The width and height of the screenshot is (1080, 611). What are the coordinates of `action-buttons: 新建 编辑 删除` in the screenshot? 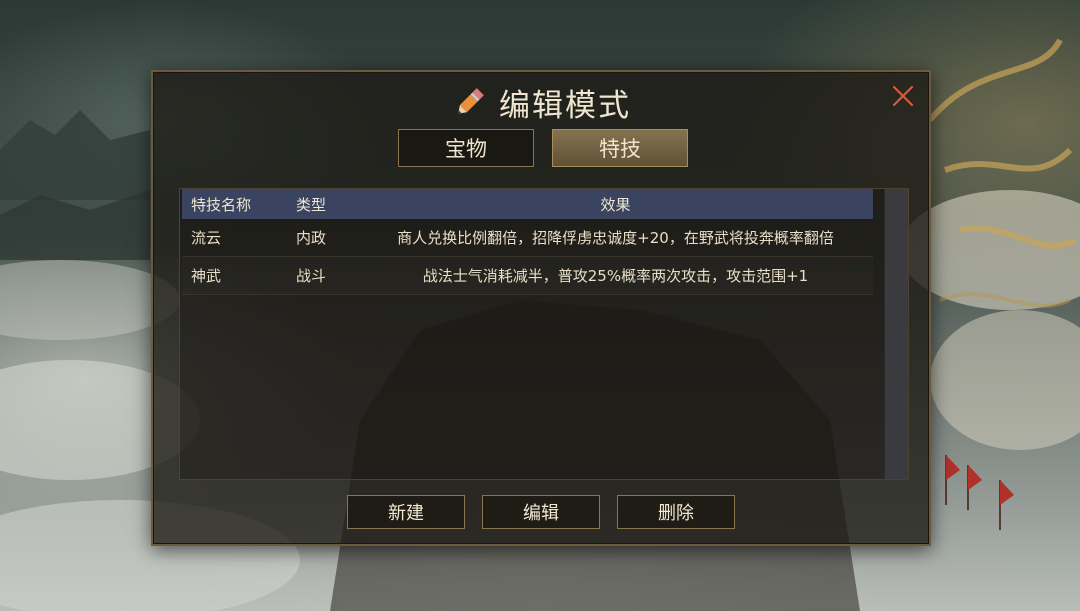 It's located at (541, 512).